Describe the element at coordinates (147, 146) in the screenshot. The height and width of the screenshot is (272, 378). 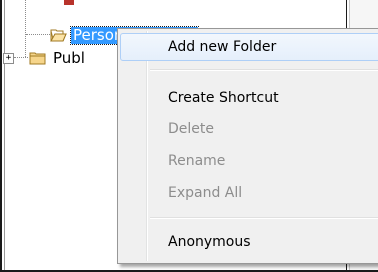
I see `menu-icon-gutter` at that location.